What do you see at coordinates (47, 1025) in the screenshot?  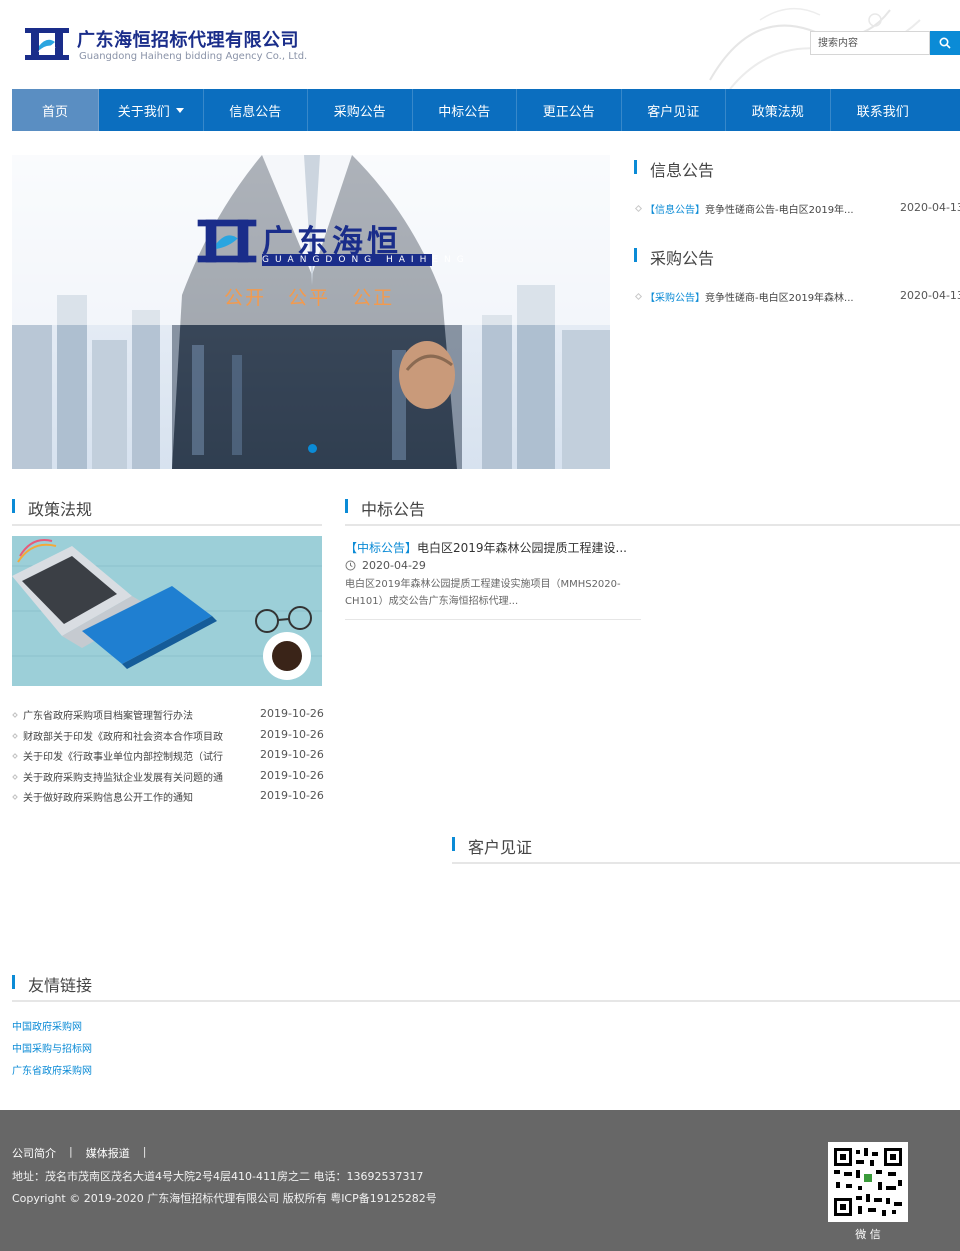 I see `friend-link: 中国政府采购网` at bounding box center [47, 1025].